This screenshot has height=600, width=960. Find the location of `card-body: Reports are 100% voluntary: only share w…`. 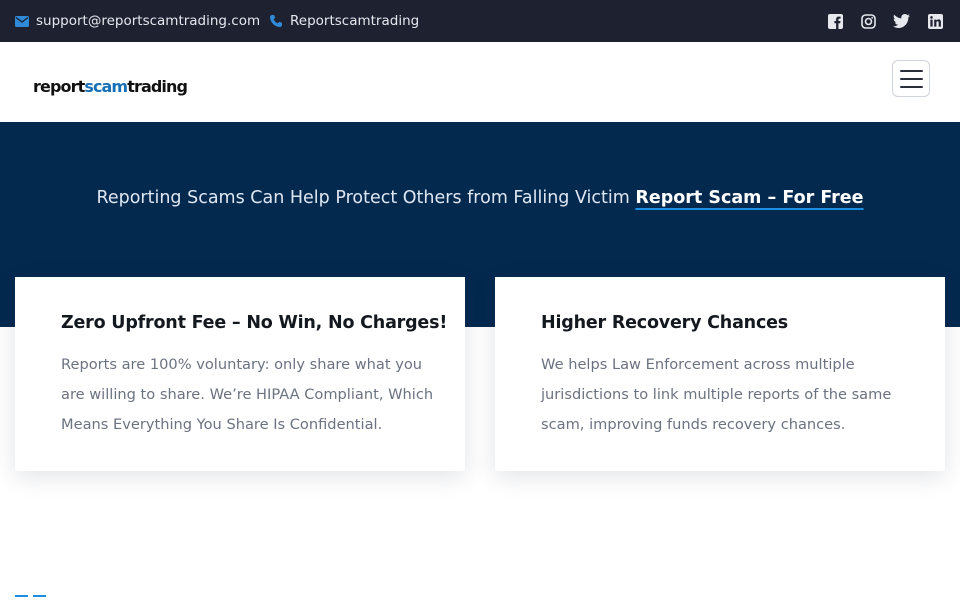

card-body: Reports are 100% voluntary: only share w… is located at coordinates (247, 394).